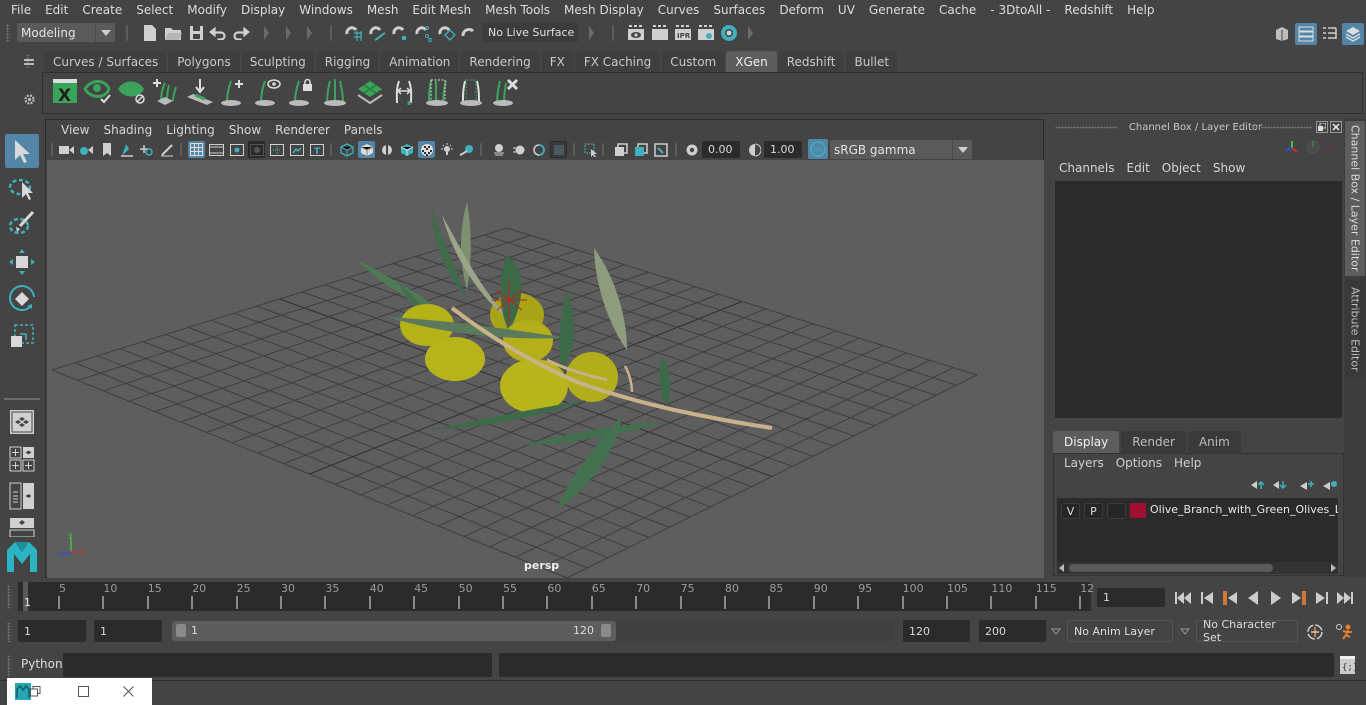 The height and width of the screenshot is (705, 1366). What do you see at coordinates (196, 33) in the screenshot?
I see `save-scene-icon` at bounding box center [196, 33].